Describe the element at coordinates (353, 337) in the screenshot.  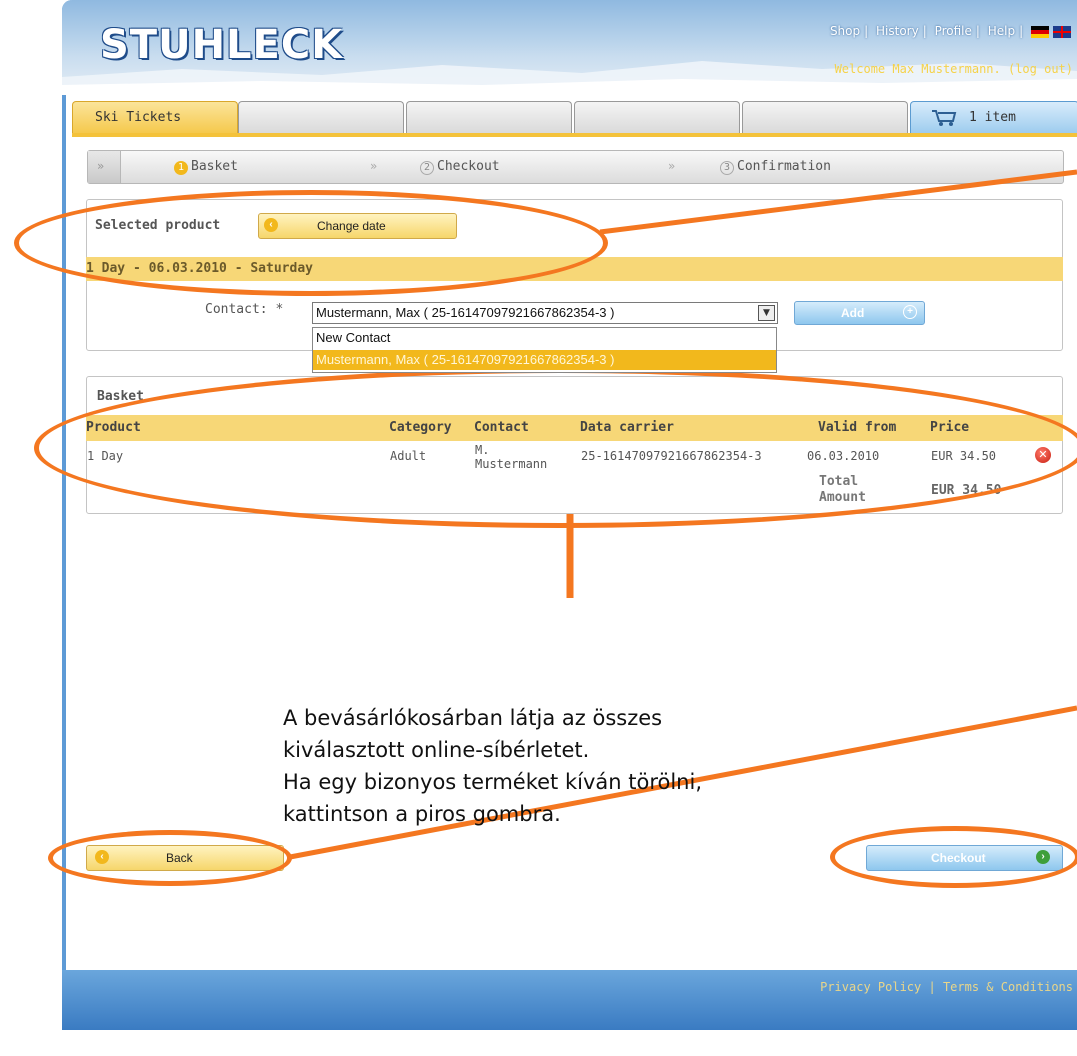
I see `dropdown-option-new-contact: New Contact` at that location.